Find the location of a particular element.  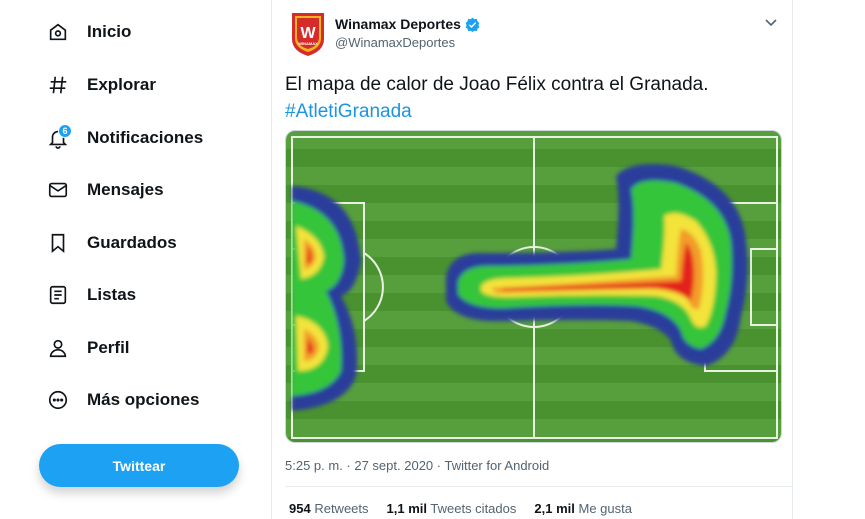

sidebar-item-inicio: Inicio is located at coordinates (87, 32).